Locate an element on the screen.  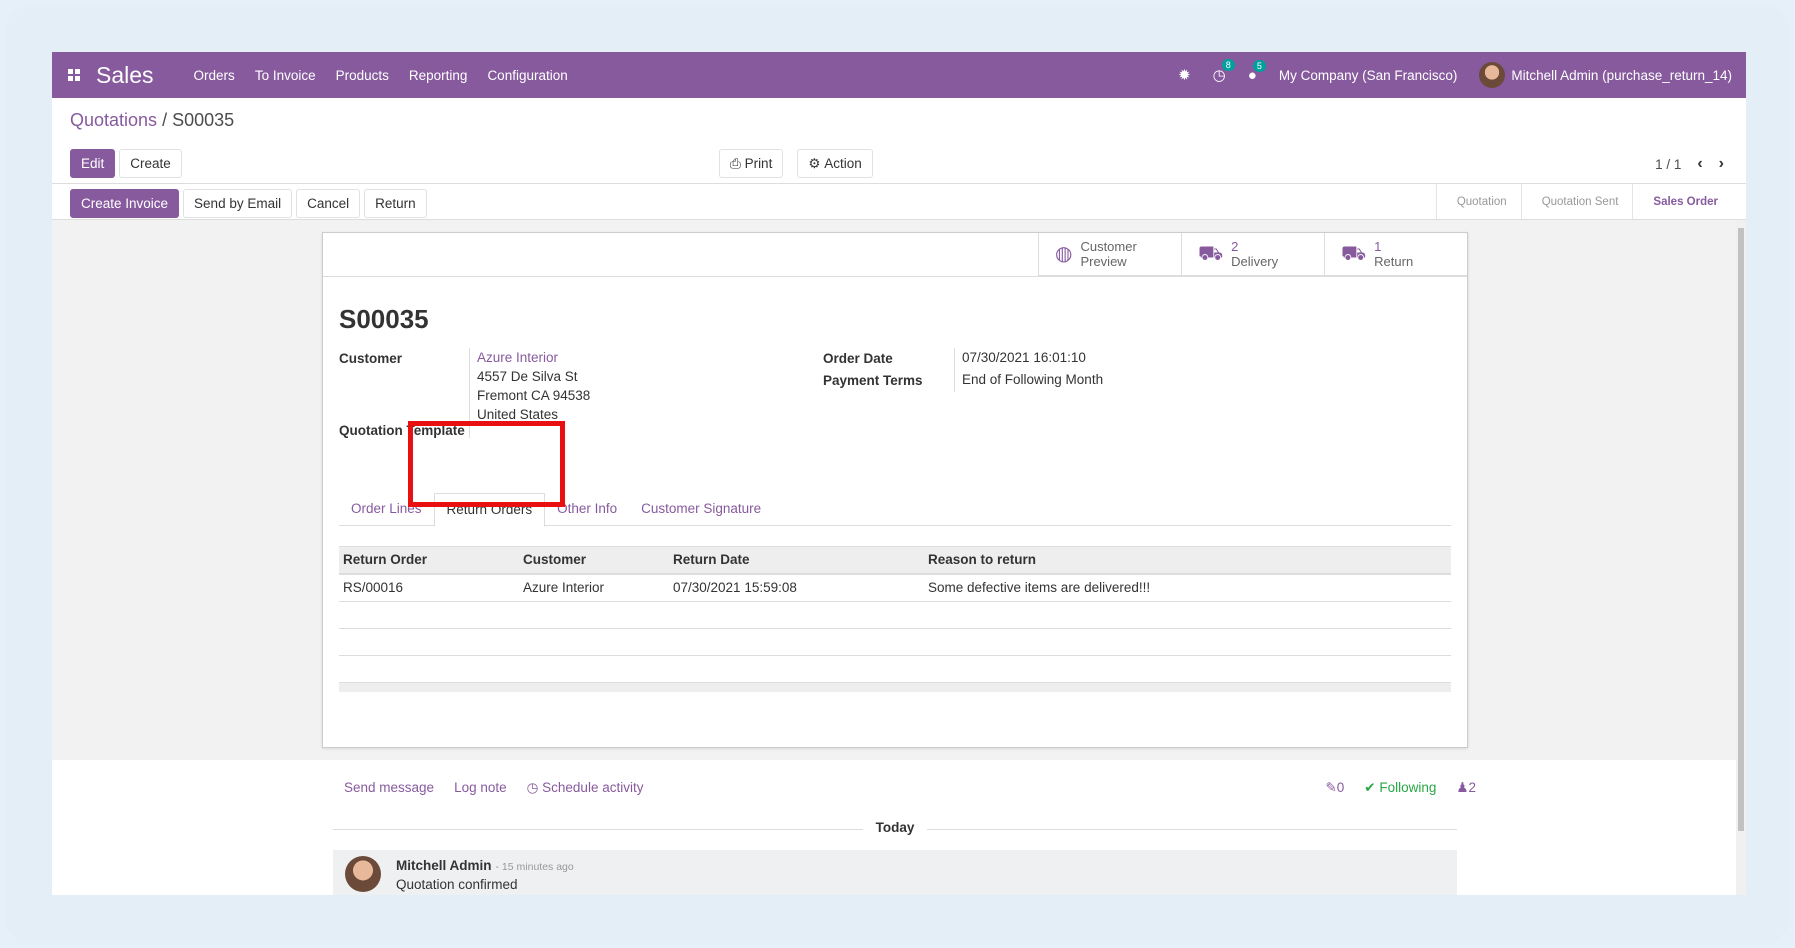
menu-to-invoice: To Invoice is located at coordinates (285, 75).